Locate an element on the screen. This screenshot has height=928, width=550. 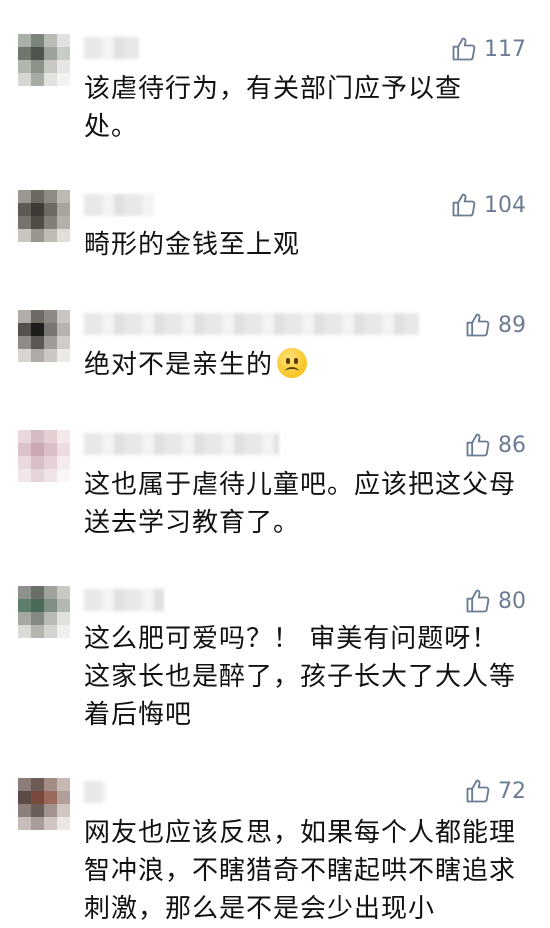
like-count: 80 is located at coordinates (512, 601).